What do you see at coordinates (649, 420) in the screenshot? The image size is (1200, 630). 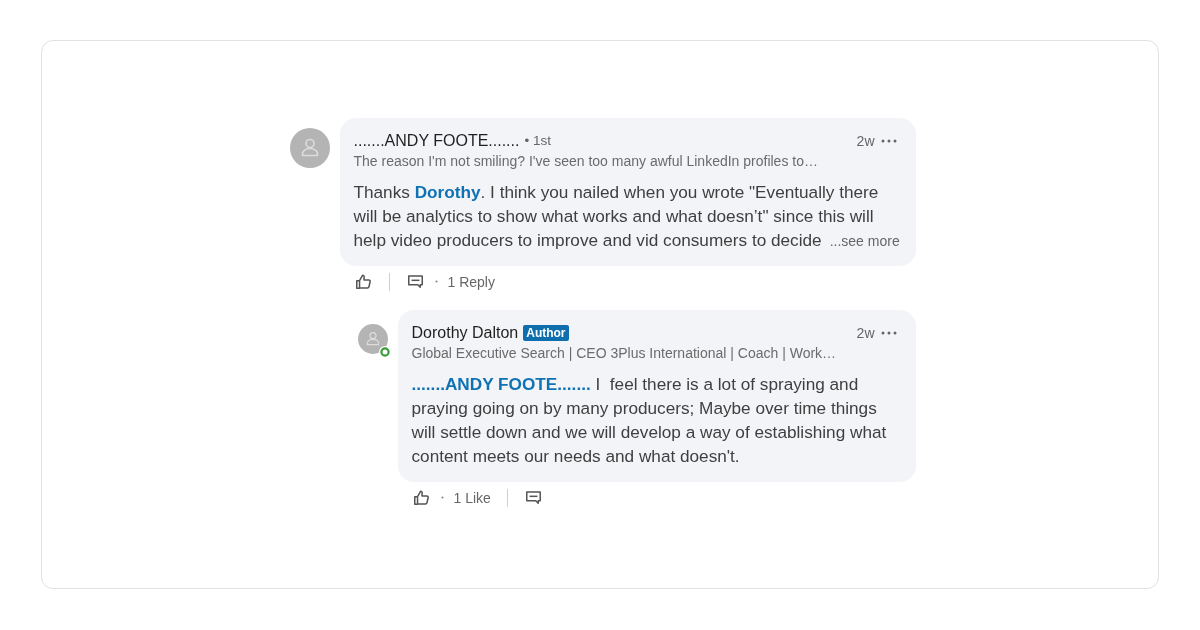 I see `comment-text: .......ANDY FOOTE....... I feel there is a lot of spraying and praying going on by many producers; Maybe over time things will settle down and we will develop a way of establishing what content meets our needs and what doesn't.` at bounding box center [649, 420].